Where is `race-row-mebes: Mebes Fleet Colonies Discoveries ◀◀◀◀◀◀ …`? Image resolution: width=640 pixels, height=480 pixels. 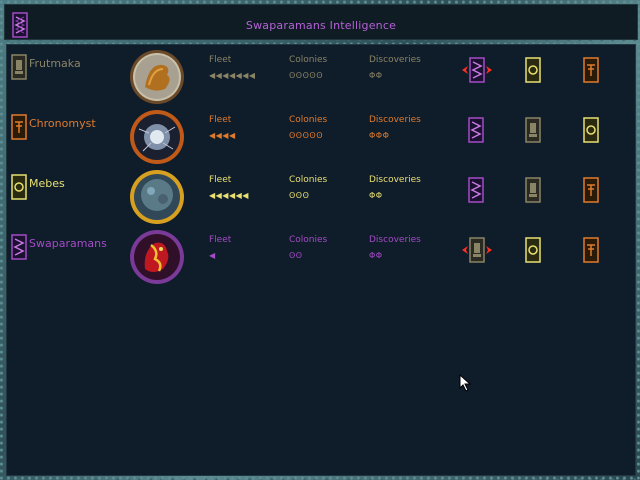
race-row-mebes: Mebes Fleet Colonies Discoveries ◀◀◀◀◀◀ … is located at coordinates (321, 199).